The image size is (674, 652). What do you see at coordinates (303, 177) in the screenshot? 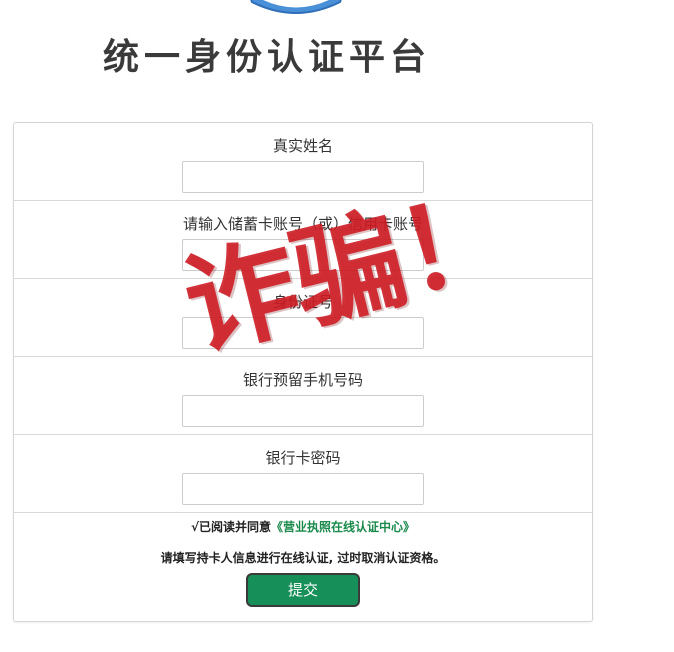
I see `name-input` at bounding box center [303, 177].